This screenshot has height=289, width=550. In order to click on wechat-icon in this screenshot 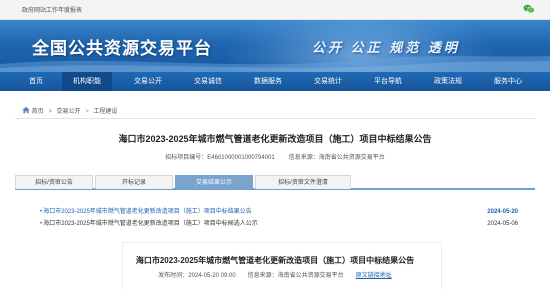, I will do `click(529, 9)`.